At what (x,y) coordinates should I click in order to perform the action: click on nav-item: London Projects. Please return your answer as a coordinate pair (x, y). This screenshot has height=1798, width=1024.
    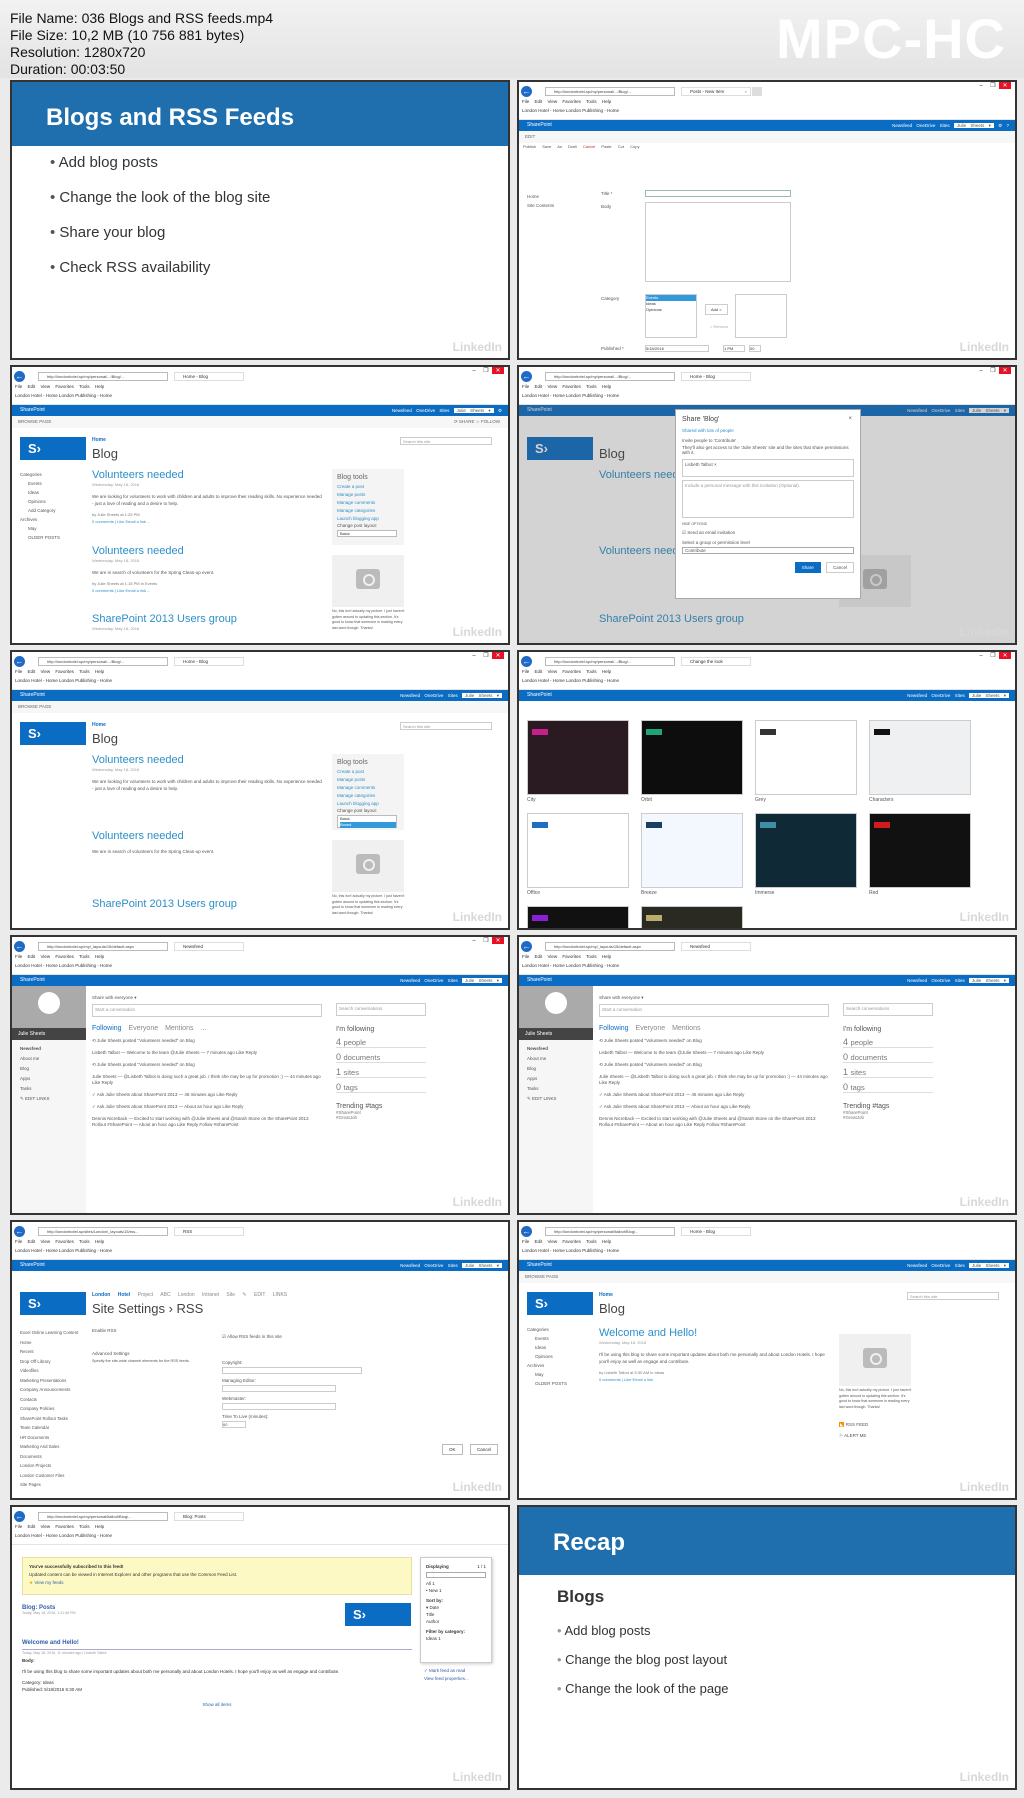
    Looking at the image, I should click on (51, 1466).